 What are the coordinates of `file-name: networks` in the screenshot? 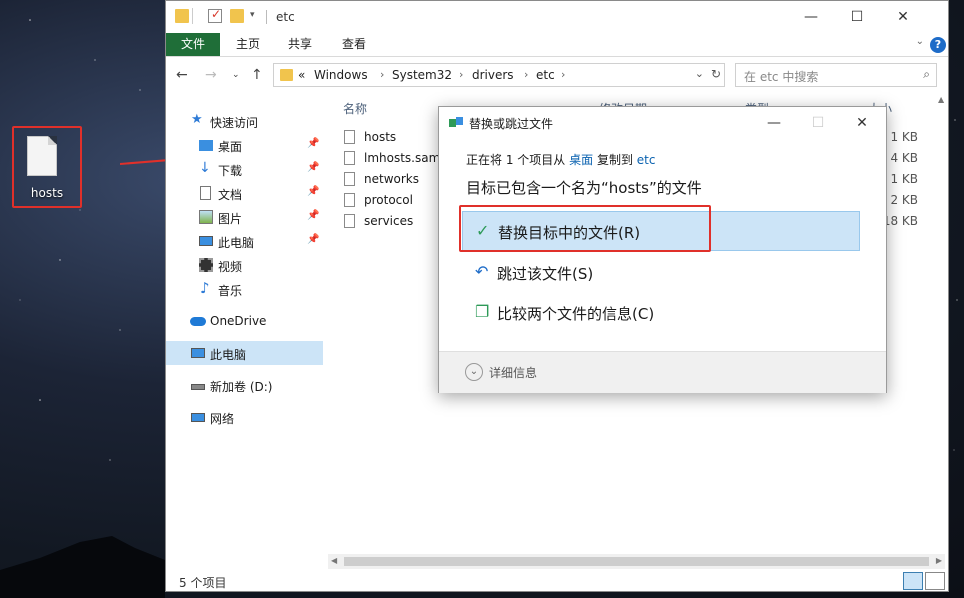 It's located at (391, 179).